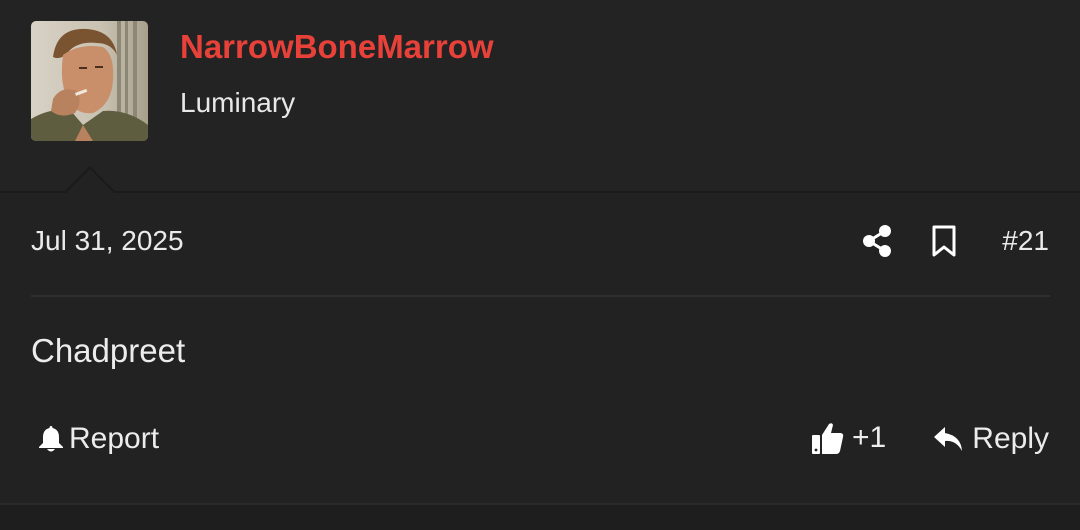  What do you see at coordinates (238, 102) in the screenshot?
I see `user-title: Luminary` at bounding box center [238, 102].